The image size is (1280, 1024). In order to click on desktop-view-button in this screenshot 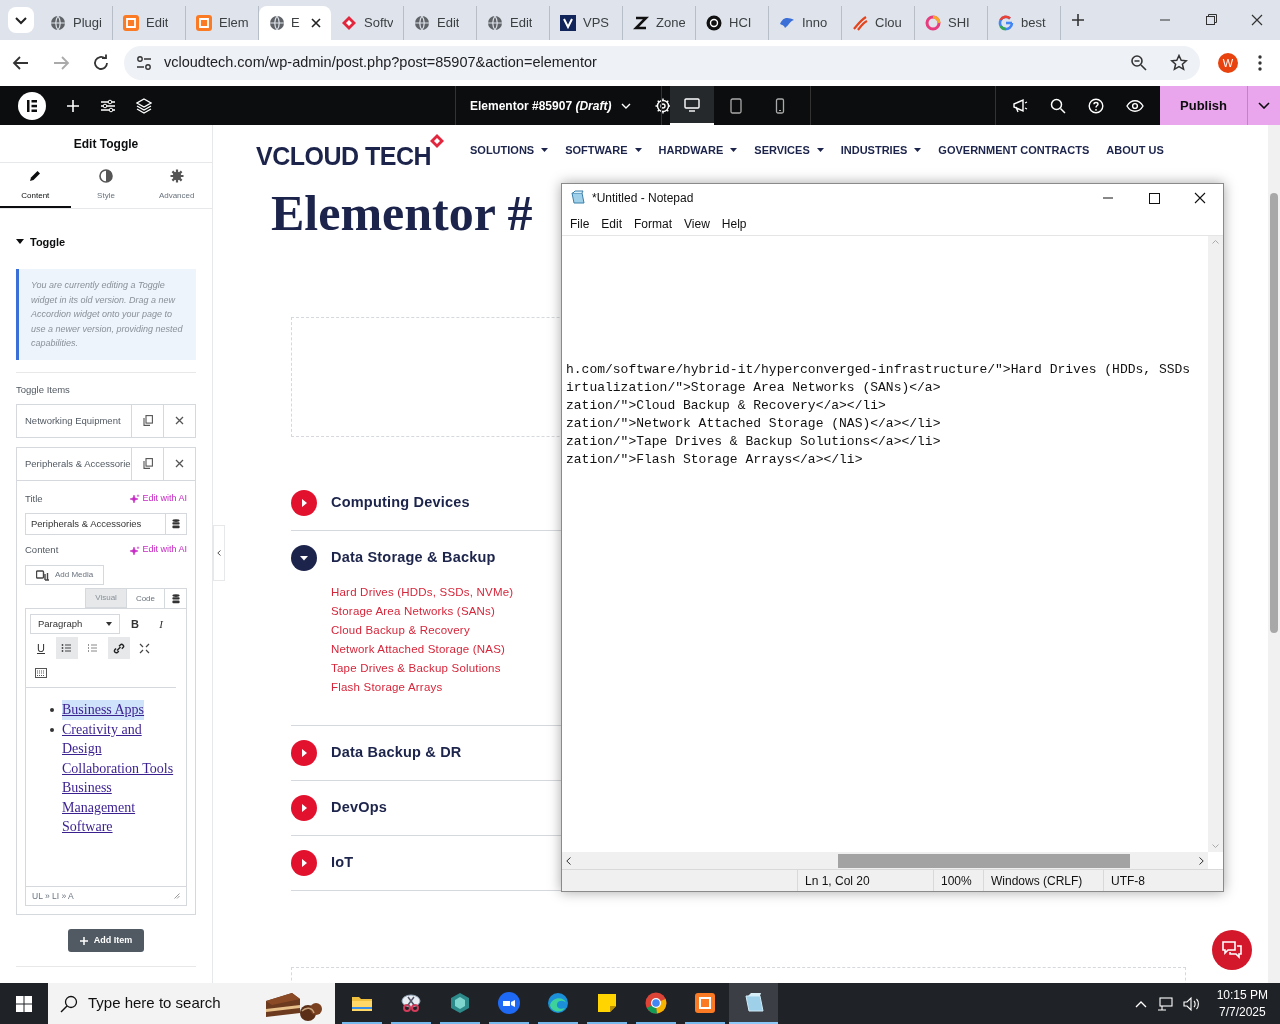, I will do `click(692, 105)`.